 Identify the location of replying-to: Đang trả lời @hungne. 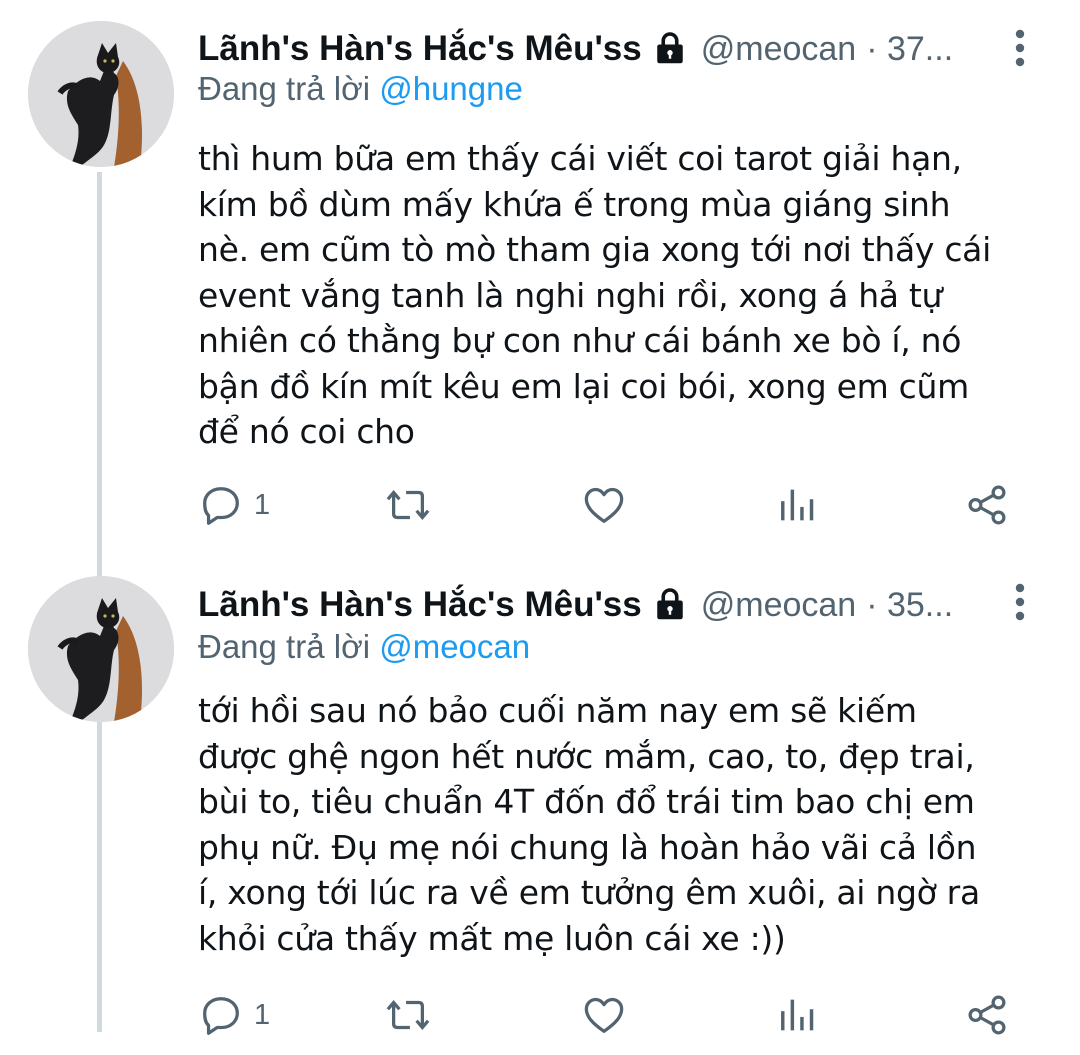
(360, 89).